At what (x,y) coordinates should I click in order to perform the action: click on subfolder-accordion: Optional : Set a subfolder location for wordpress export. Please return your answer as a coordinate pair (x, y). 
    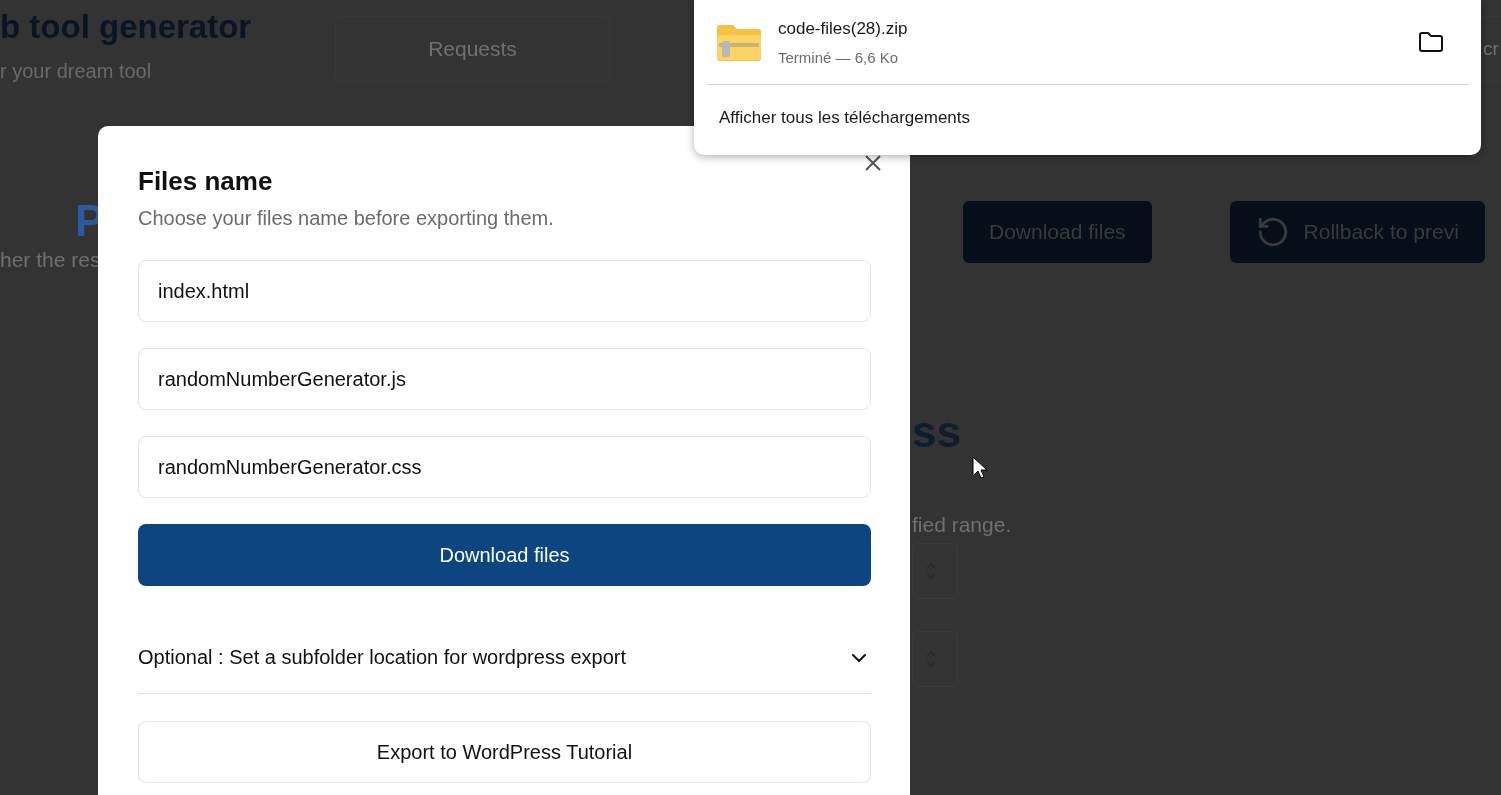
    Looking at the image, I should click on (504, 650).